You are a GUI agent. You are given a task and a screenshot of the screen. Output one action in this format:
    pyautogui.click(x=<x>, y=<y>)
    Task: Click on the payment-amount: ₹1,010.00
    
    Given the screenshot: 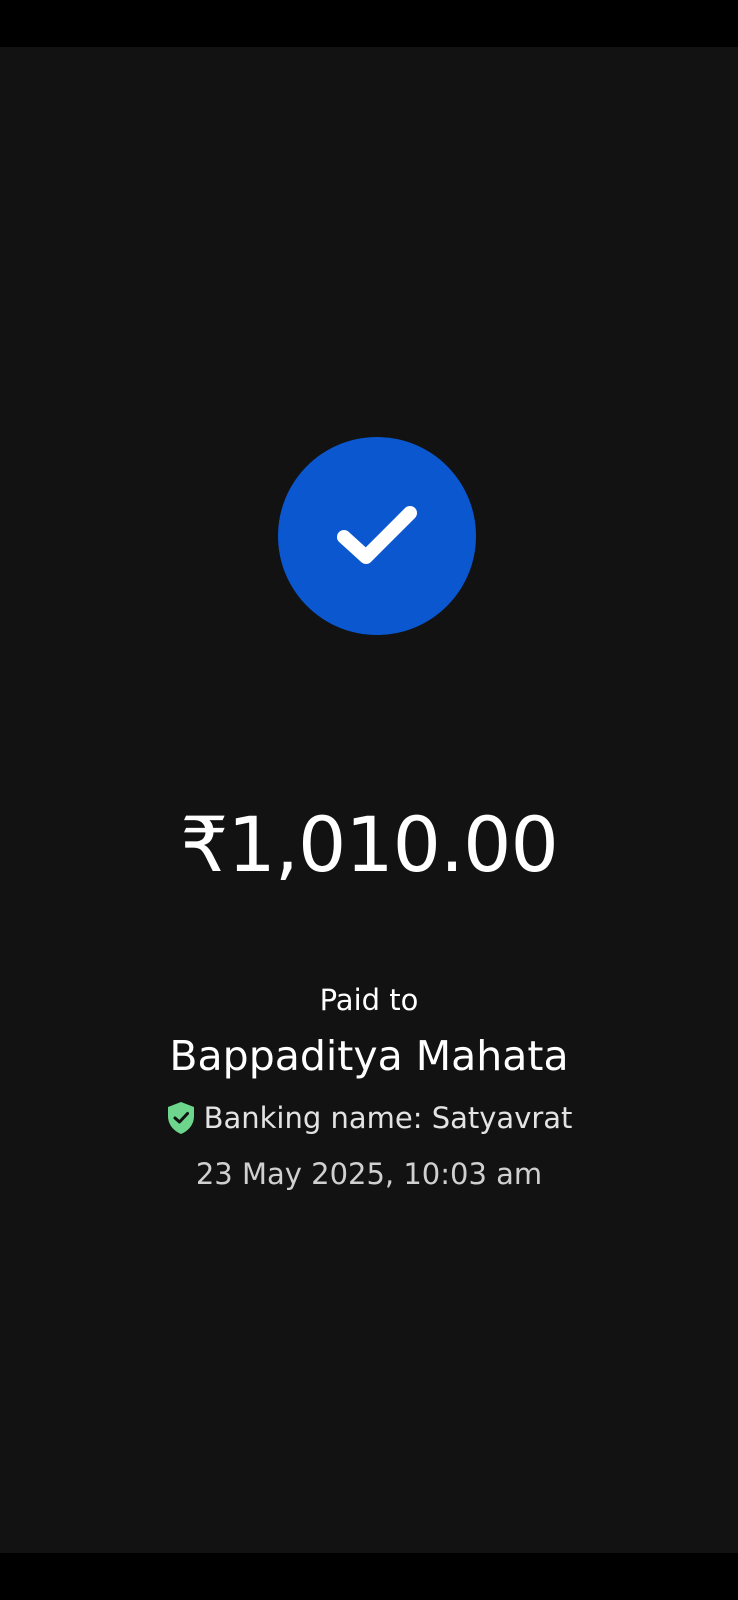 What is the action you would take?
    pyautogui.click(x=369, y=844)
    